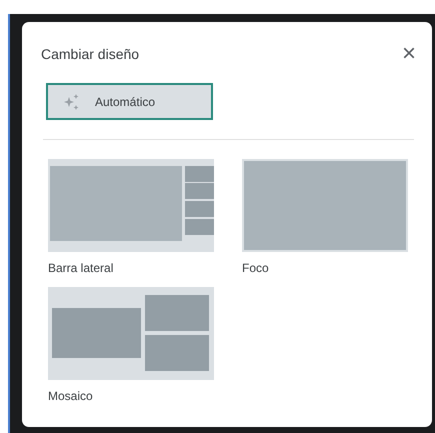 The height and width of the screenshot is (433, 435). I want to click on automatic-layout-option: Automático, so click(129, 101).